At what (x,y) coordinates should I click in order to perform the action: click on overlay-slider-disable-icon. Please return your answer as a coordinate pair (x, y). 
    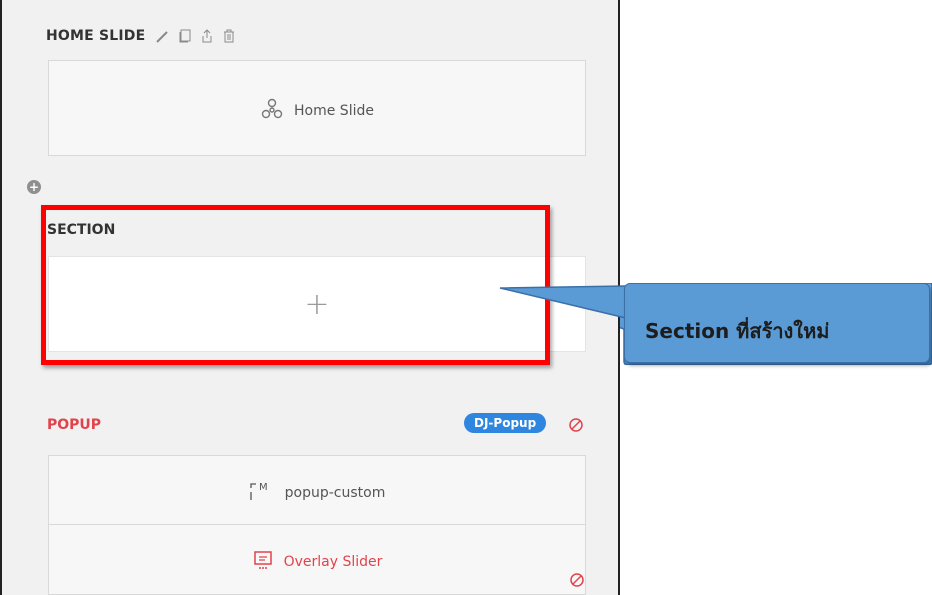
    Looking at the image, I should click on (576, 579).